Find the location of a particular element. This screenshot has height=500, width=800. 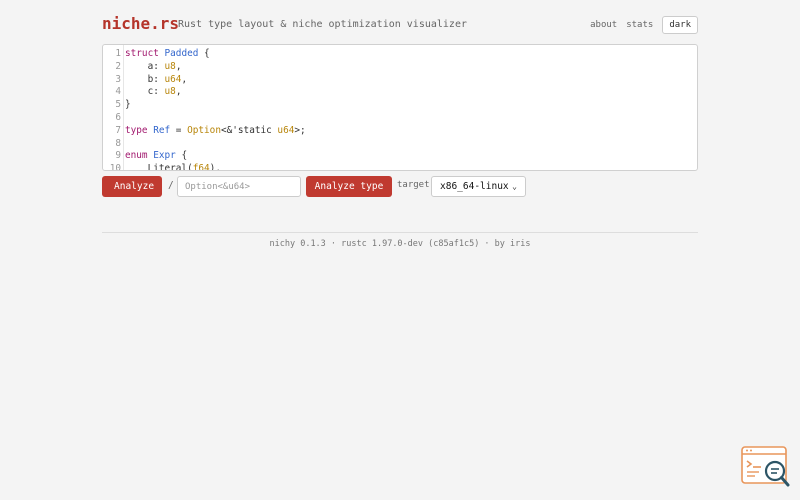

footer-divider is located at coordinates (400, 232).